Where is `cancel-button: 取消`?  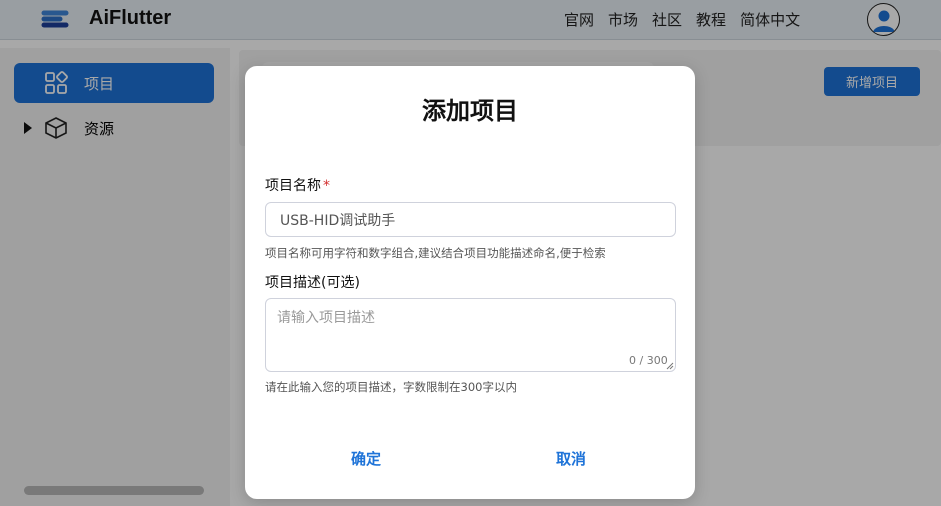
cancel-button: 取消 is located at coordinates (571, 458).